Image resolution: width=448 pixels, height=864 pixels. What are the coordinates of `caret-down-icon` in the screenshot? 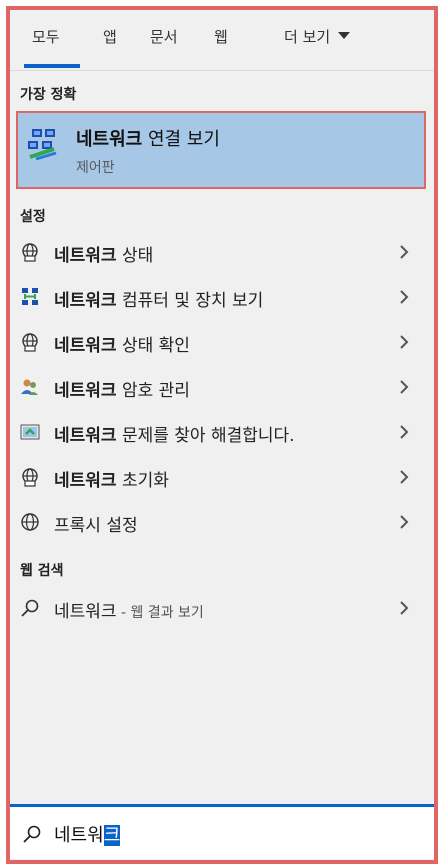 It's located at (344, 35).